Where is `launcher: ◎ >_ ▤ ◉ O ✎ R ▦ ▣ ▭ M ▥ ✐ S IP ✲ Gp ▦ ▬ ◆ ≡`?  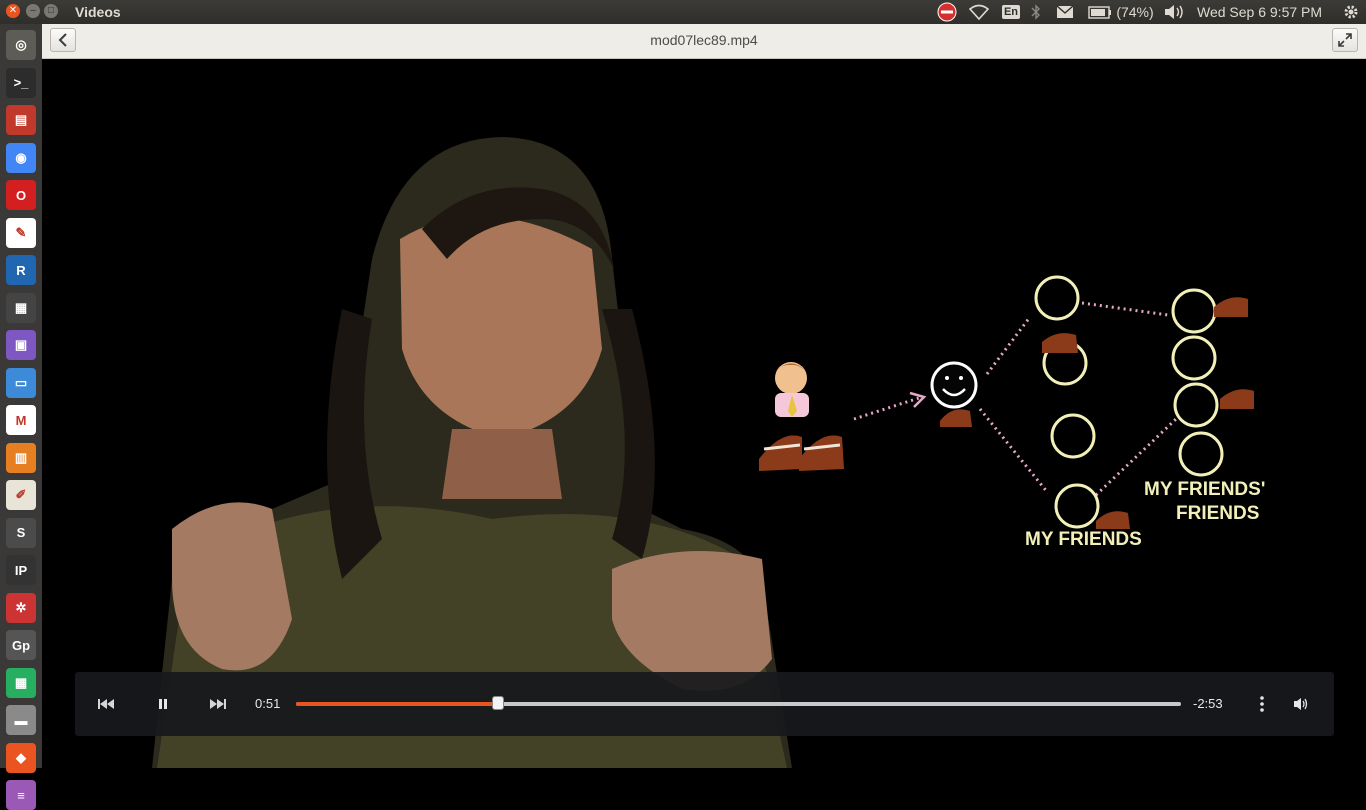 launcher: ◎ >_ ▤ ◉ O ✎ R ▦ ▣ ▭ M ▥ ✐ S IP ✲ Gp ▦ ▬ ◆ ≡ is located at coordinates (21, 417).